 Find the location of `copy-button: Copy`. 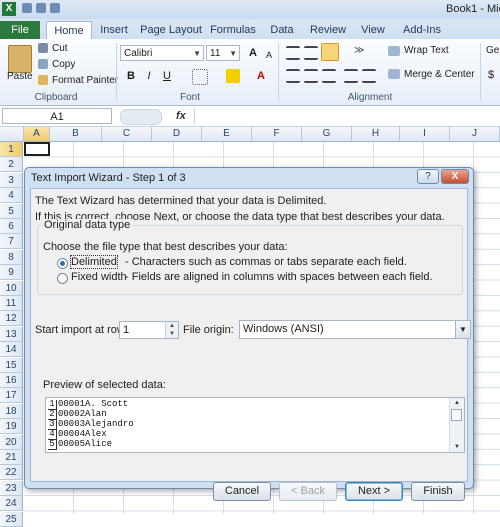

copy-button: Copy is located at coordinates (63, 64).